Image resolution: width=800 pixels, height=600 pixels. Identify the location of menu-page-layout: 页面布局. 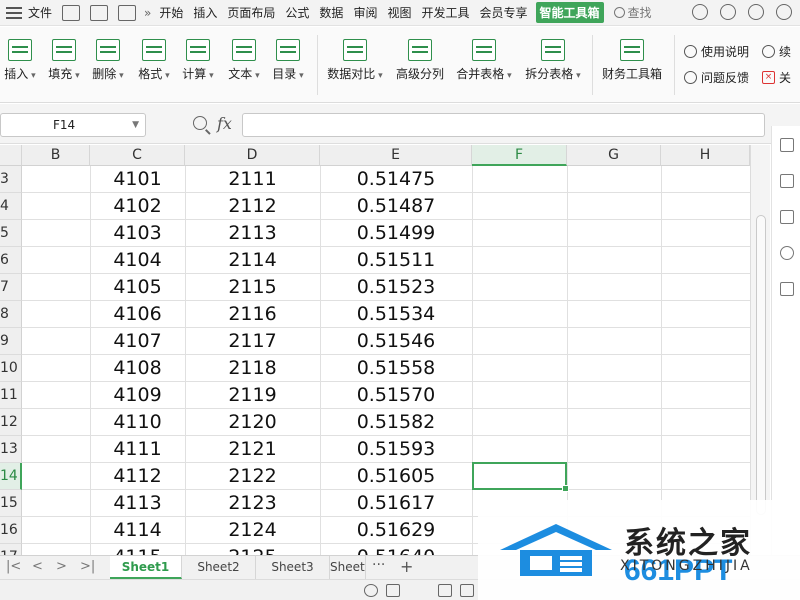
(251, 12).